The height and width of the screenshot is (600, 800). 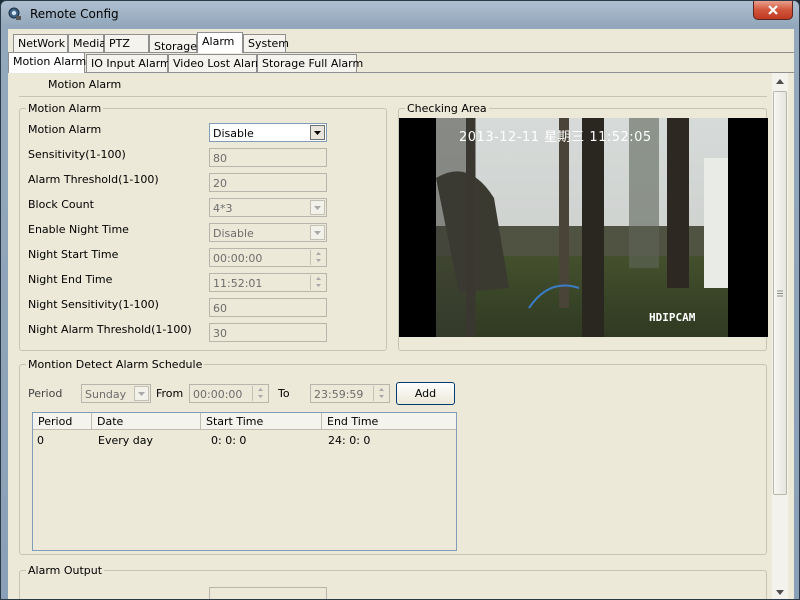 I want to click on main-tab-strip: NetWork Media PTZ Storage Alarm System, so click(x=401, y=42).